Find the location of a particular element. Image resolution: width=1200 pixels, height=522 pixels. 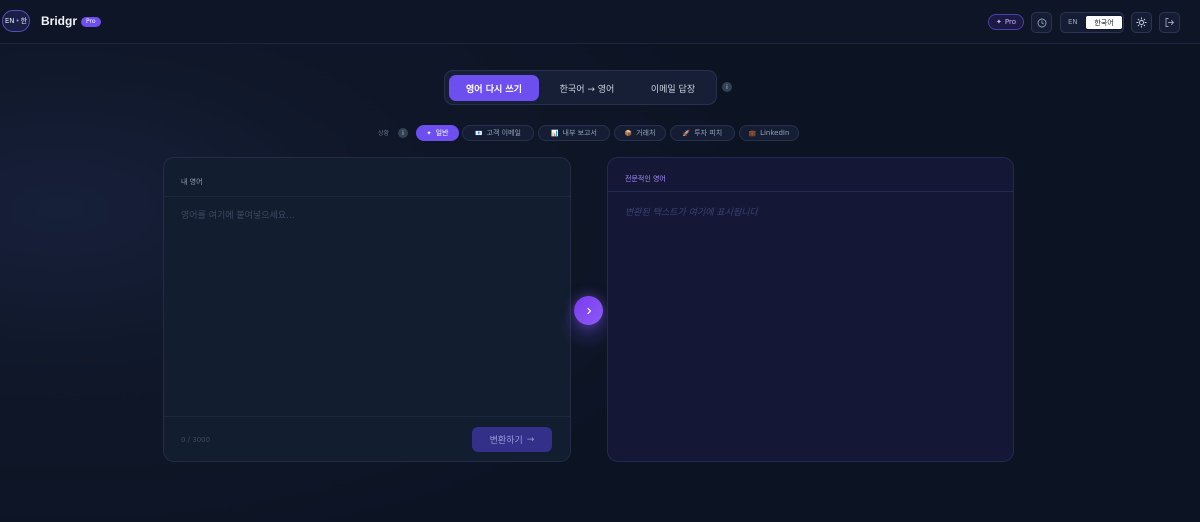

chip-partner: 📦 거래처 is located at coordinates (640, 133).